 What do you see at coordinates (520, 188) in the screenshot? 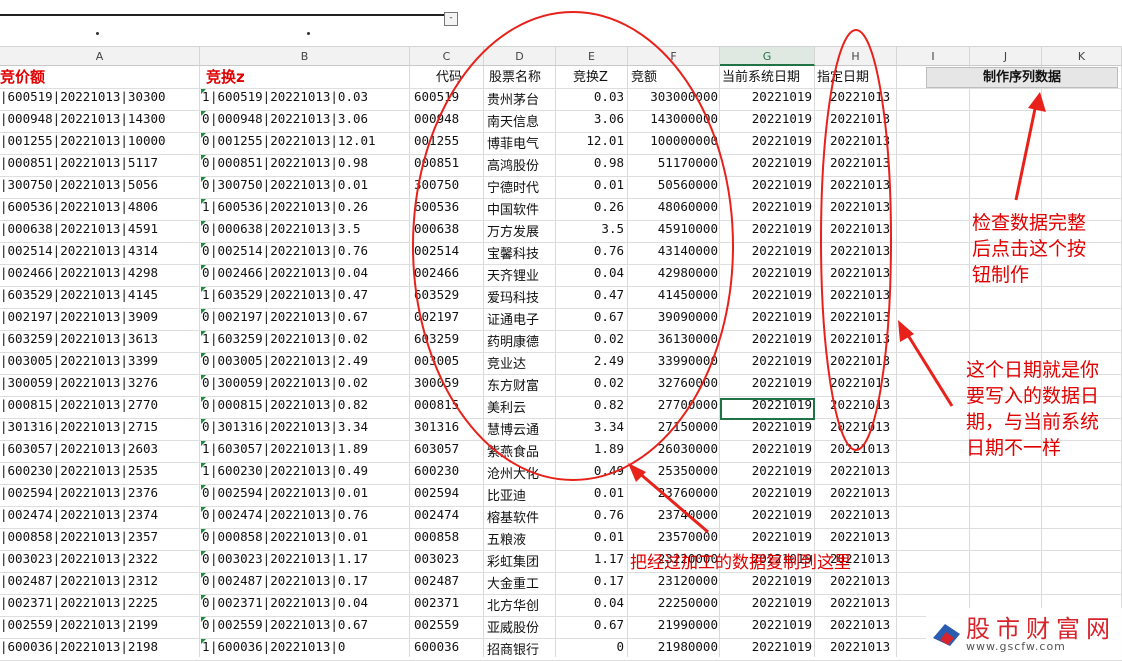
I see `cell-d: 宁德时代` at bounding box center [520, 188].